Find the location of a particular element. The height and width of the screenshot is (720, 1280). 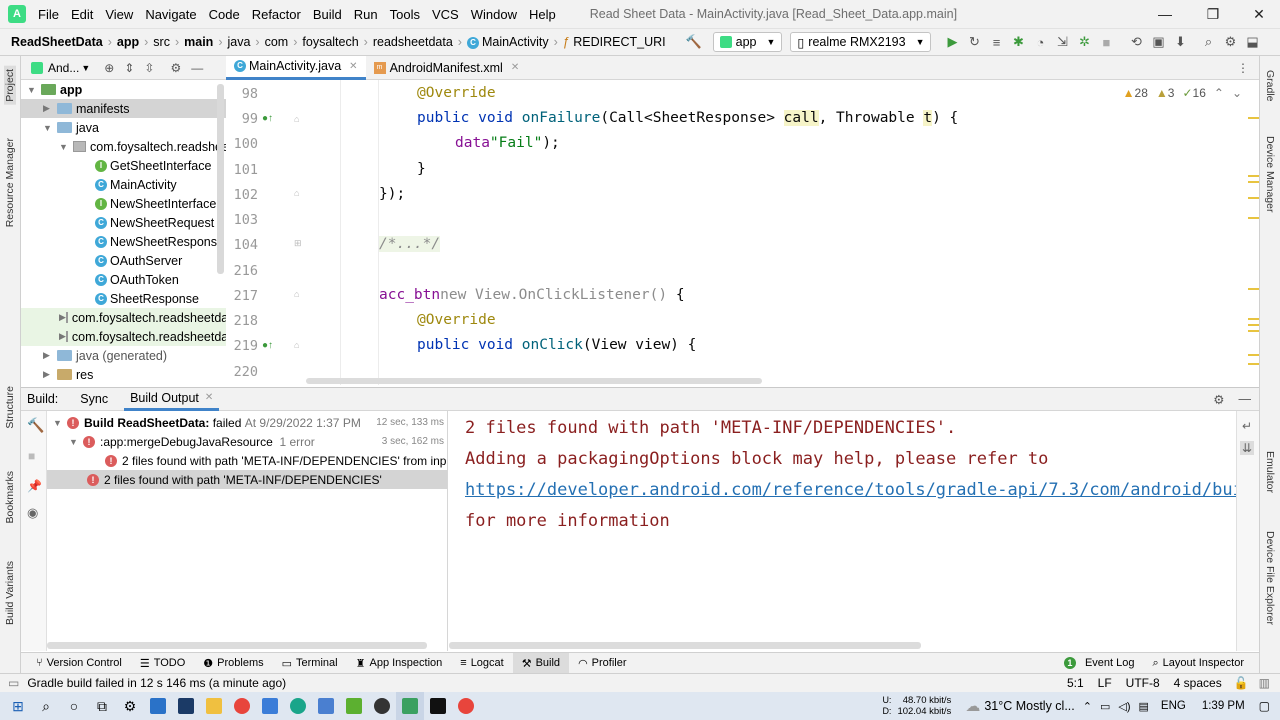

menu-build: Build is located at coordinates (327, 14).